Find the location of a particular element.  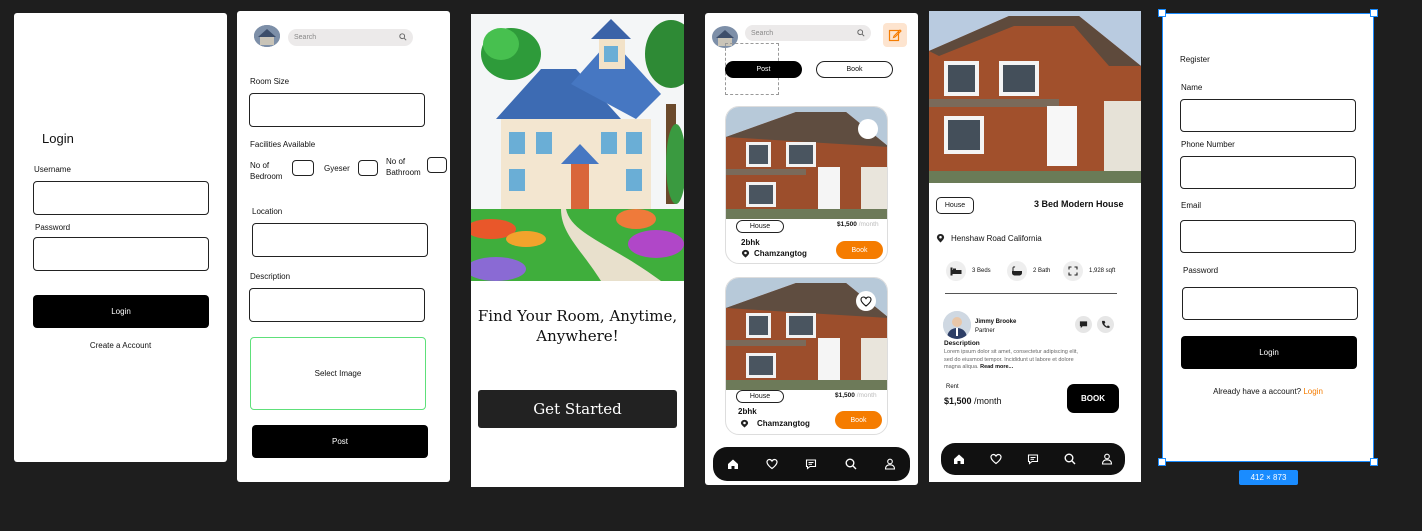

size-badge: 412 × 873 is located at coordinates (1268, 477).